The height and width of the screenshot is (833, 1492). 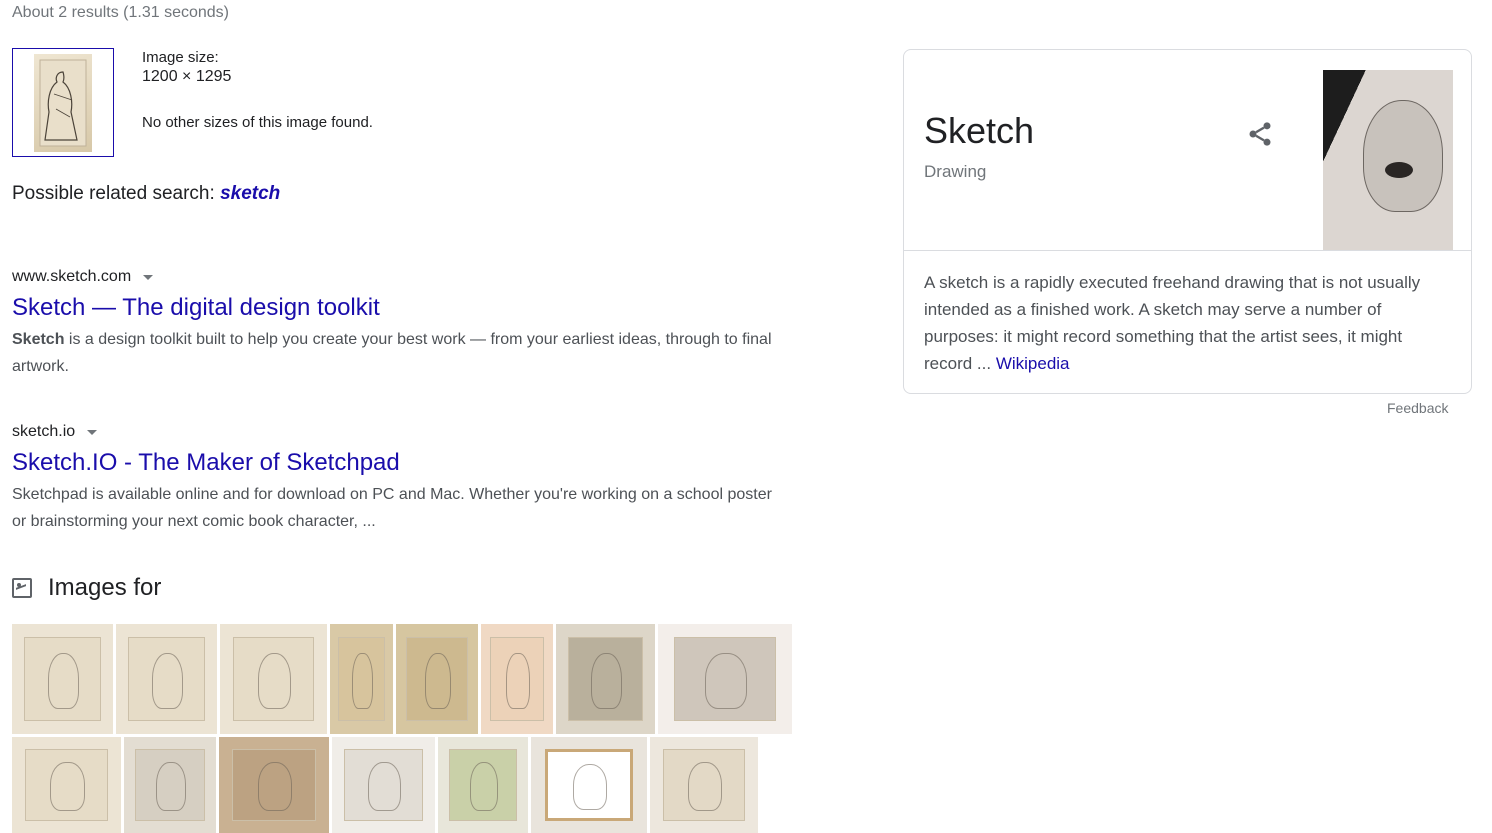 I want to click on share-icon, so click(x=1260, y=134).